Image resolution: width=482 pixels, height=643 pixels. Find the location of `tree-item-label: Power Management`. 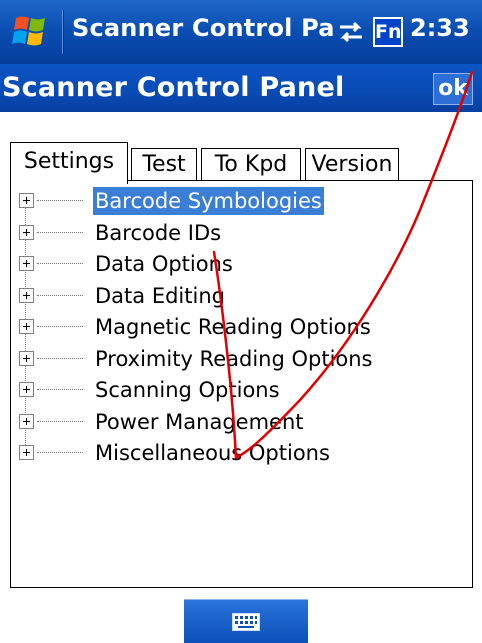

tree-item-label: Power Management is located at coordinates (199, 421).